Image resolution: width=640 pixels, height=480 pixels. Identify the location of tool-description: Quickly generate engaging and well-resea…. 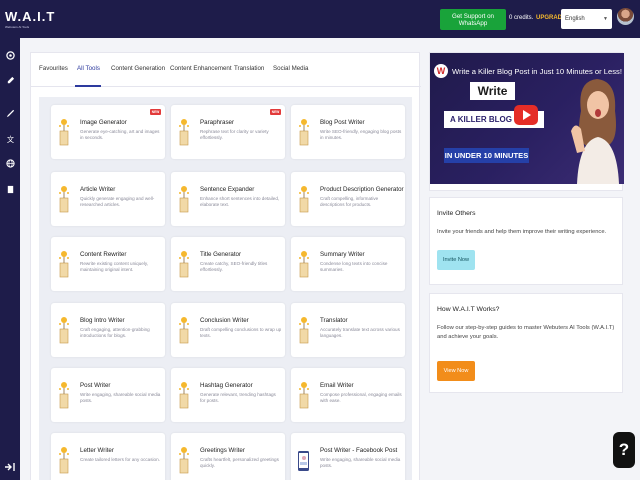
(117, 202).